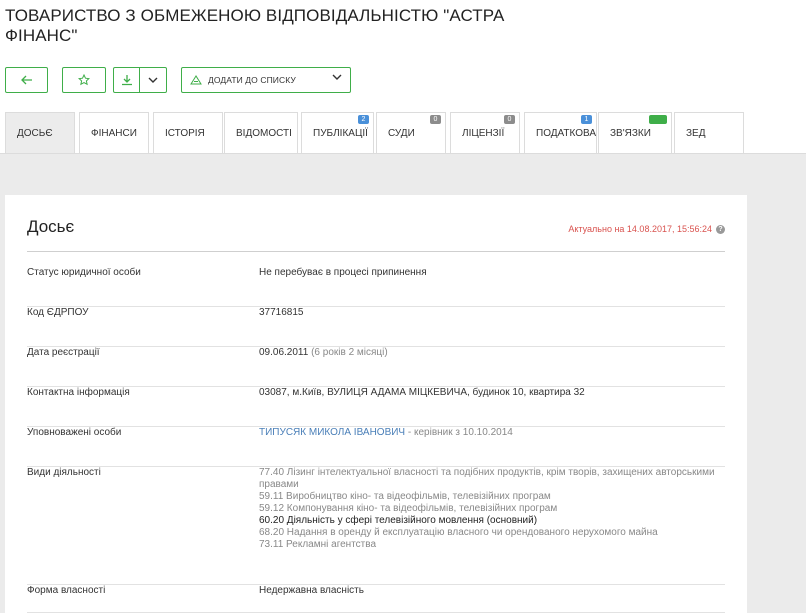  I want to click on list-item: 73.11 Рекламні агентства, so click(318, 544).